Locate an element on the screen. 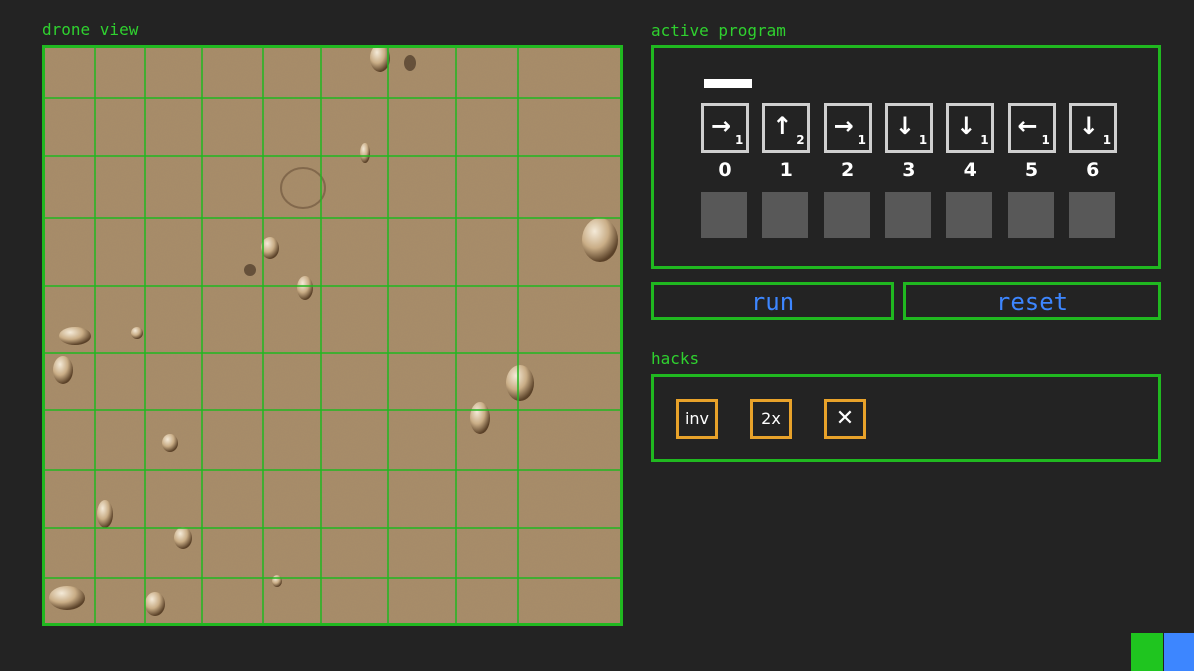 Image resolution: width=1194 pixels, height=671 pixels. arrow-left-icon: ← is located at coordinates (1027, 126).